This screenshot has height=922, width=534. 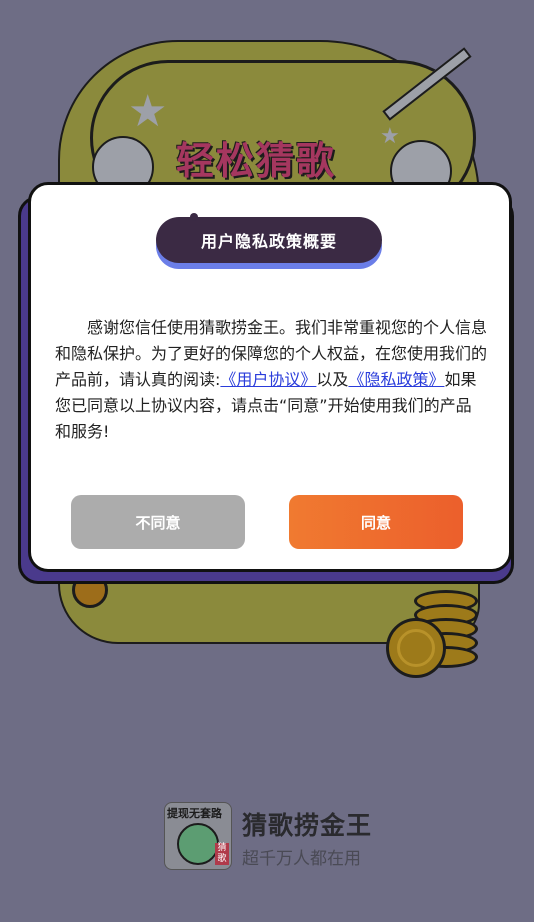 What do you see at coordinates (301, 859) in the screenshot?
I see `app-slogan: 超千万人都在用` at bounding box center [301, 859].